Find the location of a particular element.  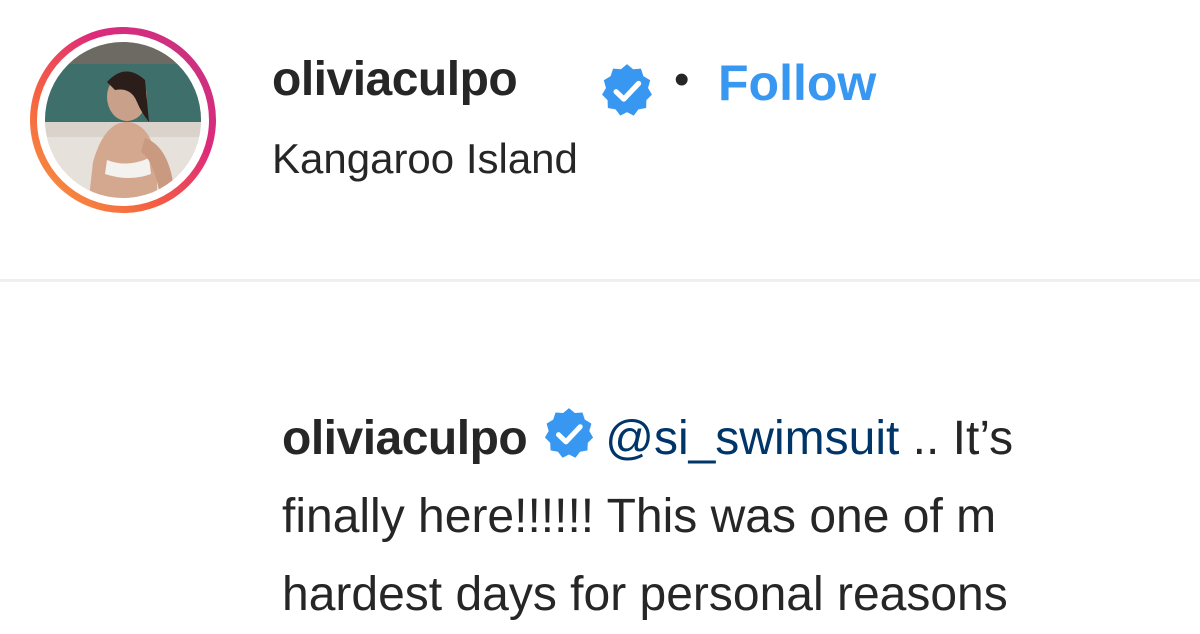

location-link: Kangaroo Island is located at coordinates (425, 159).